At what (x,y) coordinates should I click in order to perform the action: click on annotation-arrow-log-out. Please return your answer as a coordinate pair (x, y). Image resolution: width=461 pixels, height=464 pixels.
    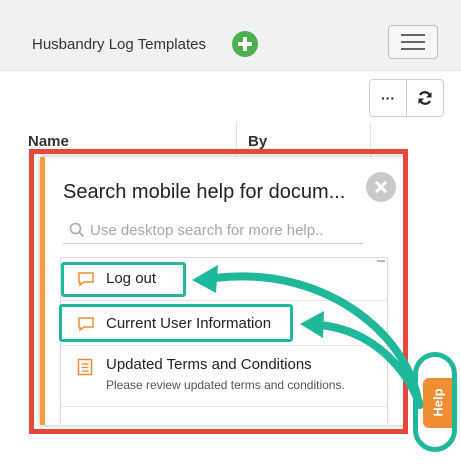
    Looking at the image, I should click on (316, 338).